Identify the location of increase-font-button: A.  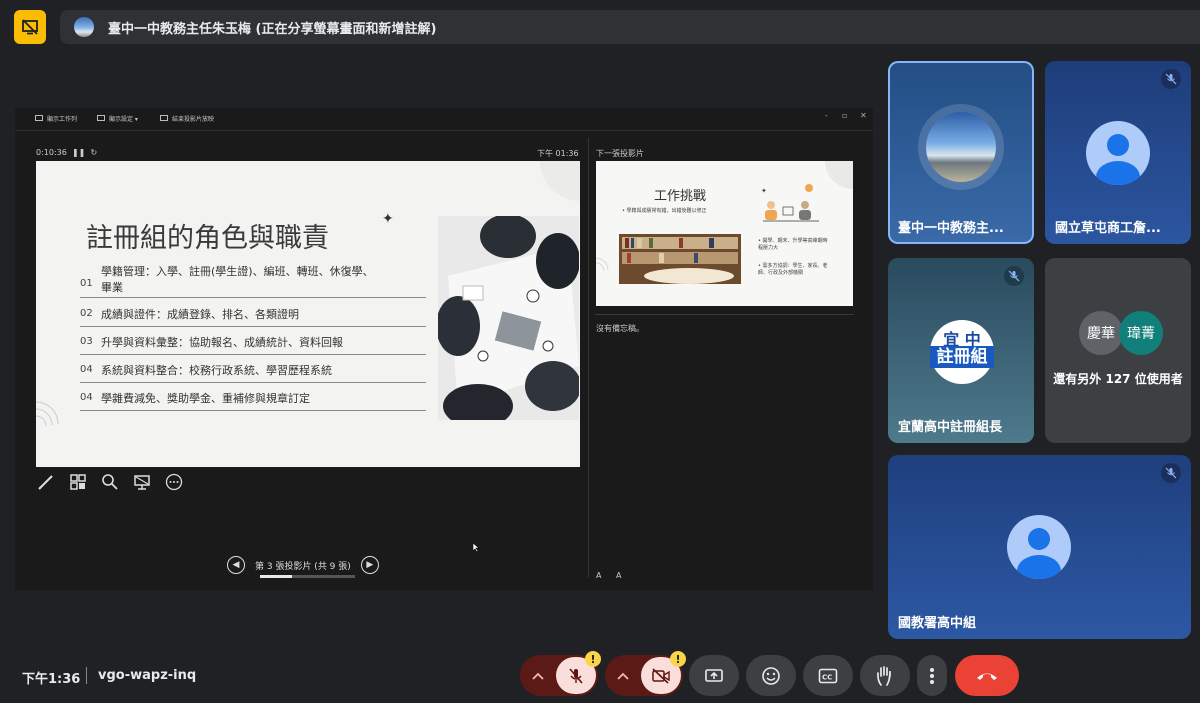
(598, 575).